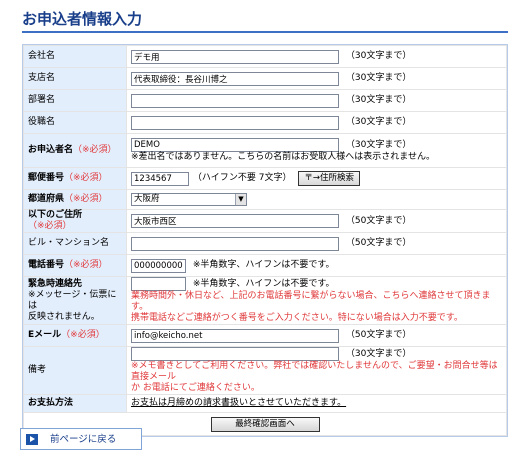  I want to click on emergency-label: 緊急時連絡先 ※メッセージ・伝票には 反映されません。, so click(75, 300).